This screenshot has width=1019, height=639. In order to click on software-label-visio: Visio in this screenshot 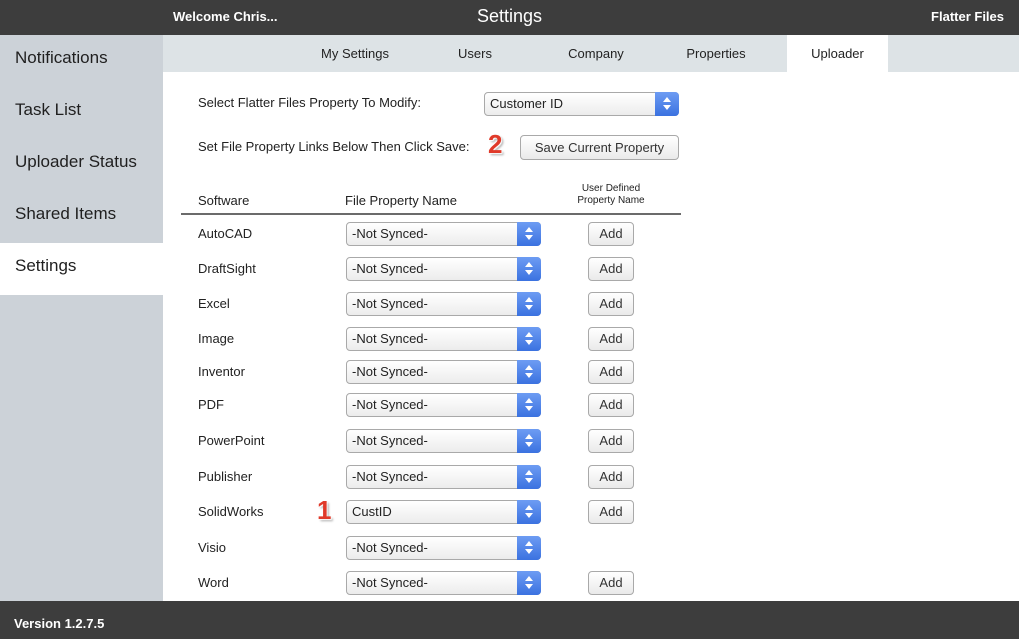, I will do `click(212, 547)`.